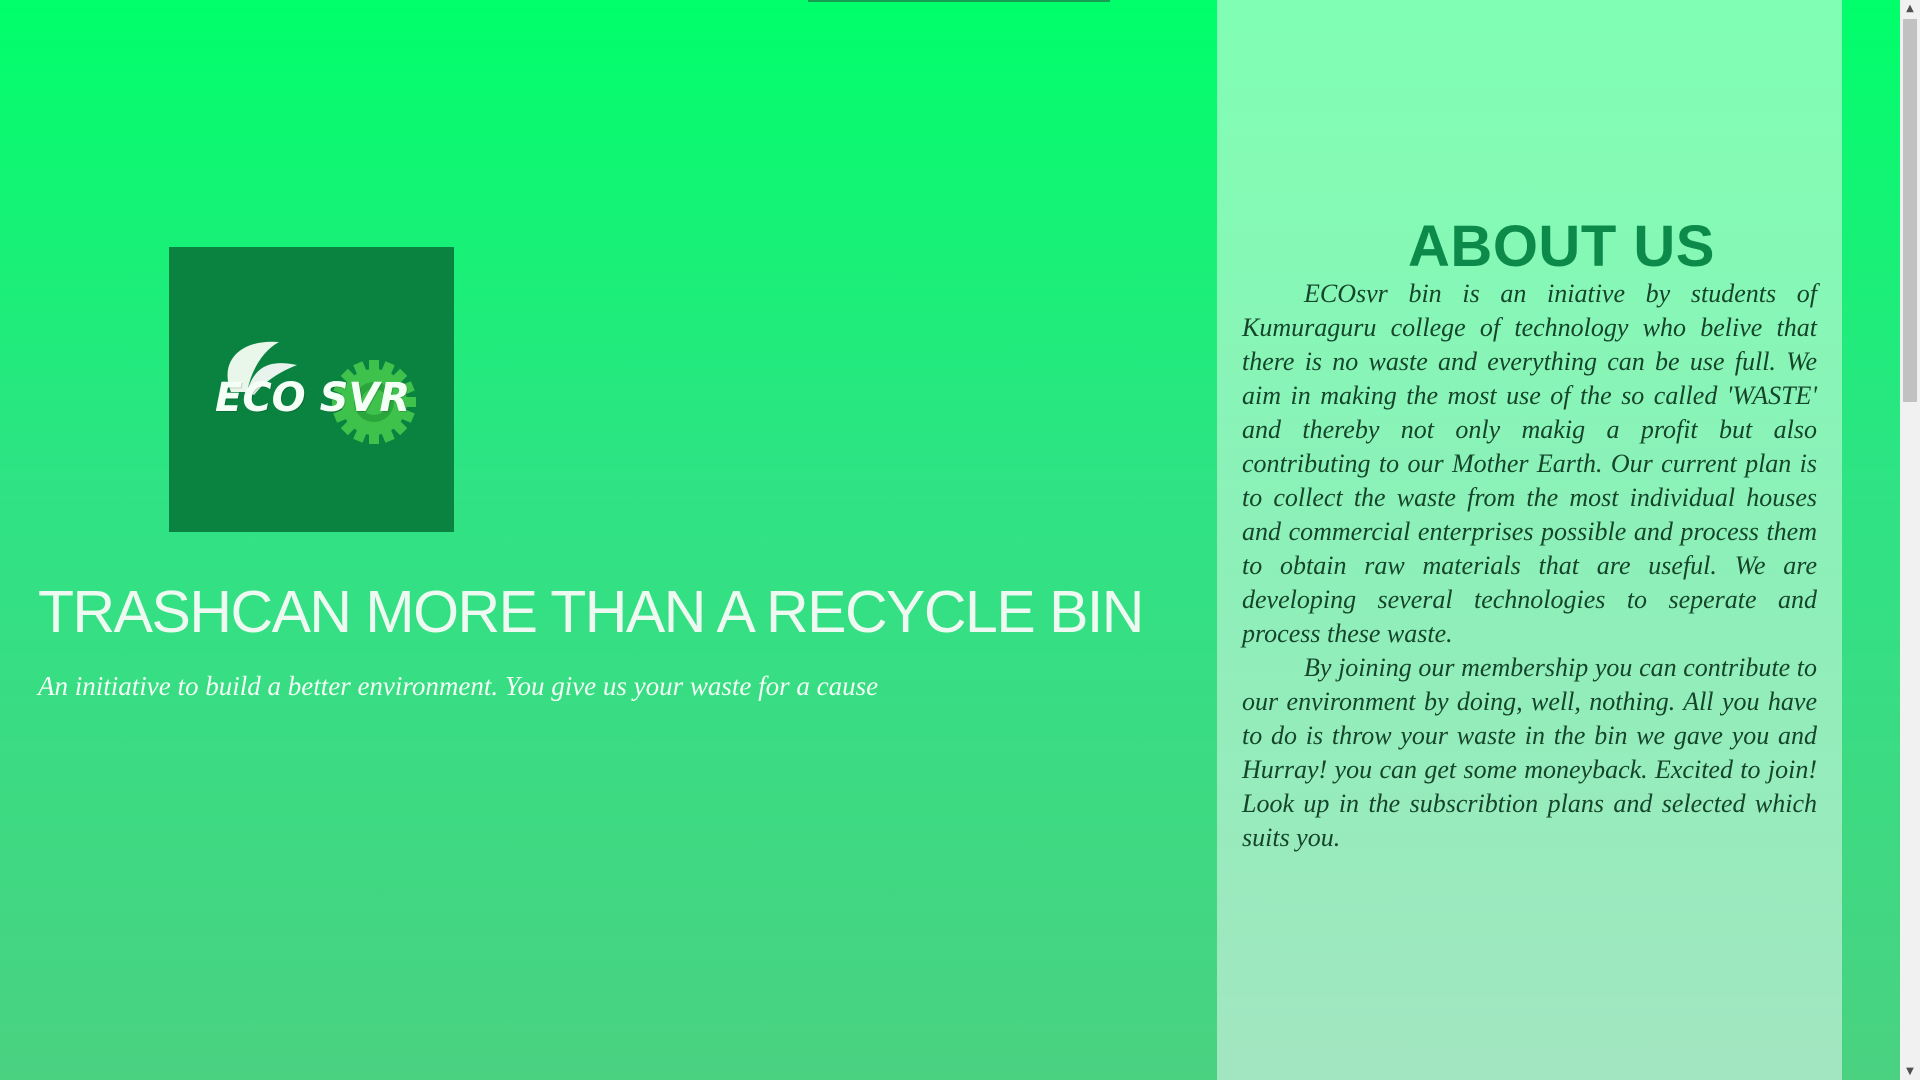 The image size is (1920, 1080). Describe the element at coordinates (1910, 210) in the screenshot. I see `scroll-thumb` at that location.